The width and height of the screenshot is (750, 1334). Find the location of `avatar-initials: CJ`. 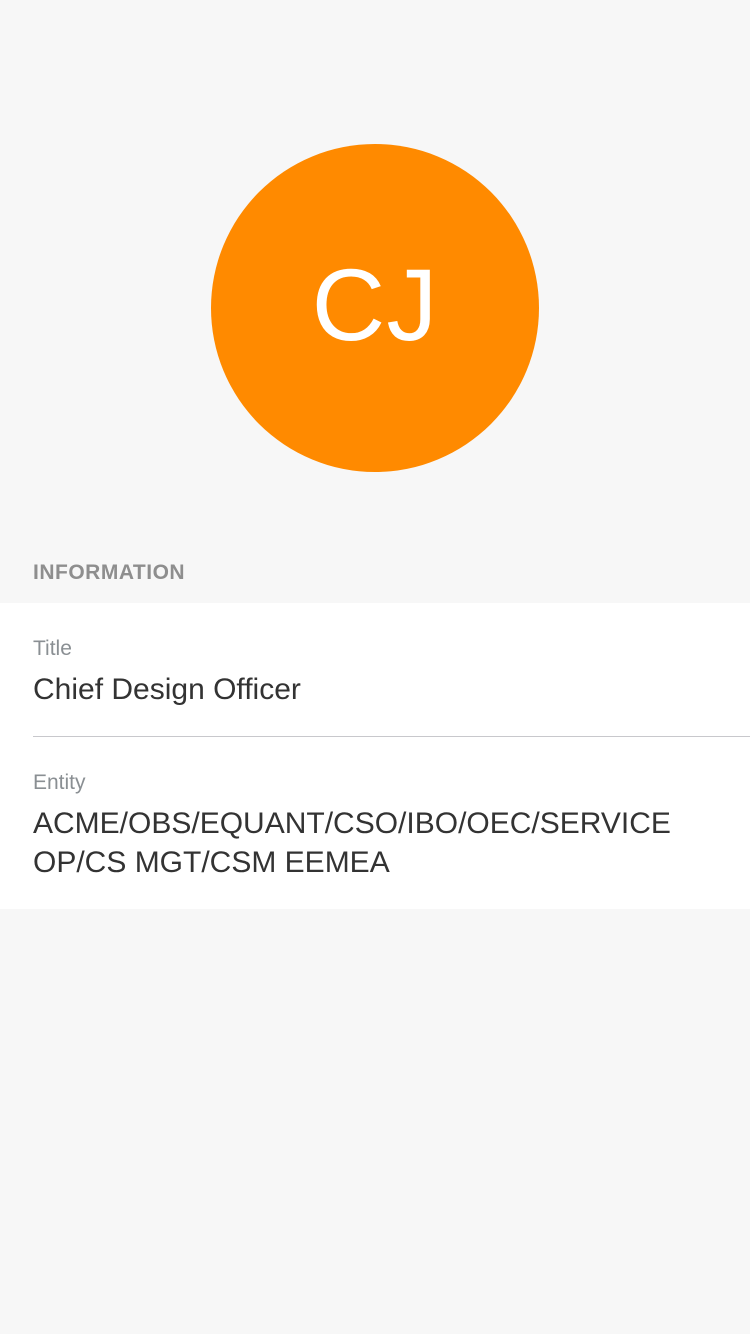

avatar-initials: CJ is located at coordinates (375, 305).